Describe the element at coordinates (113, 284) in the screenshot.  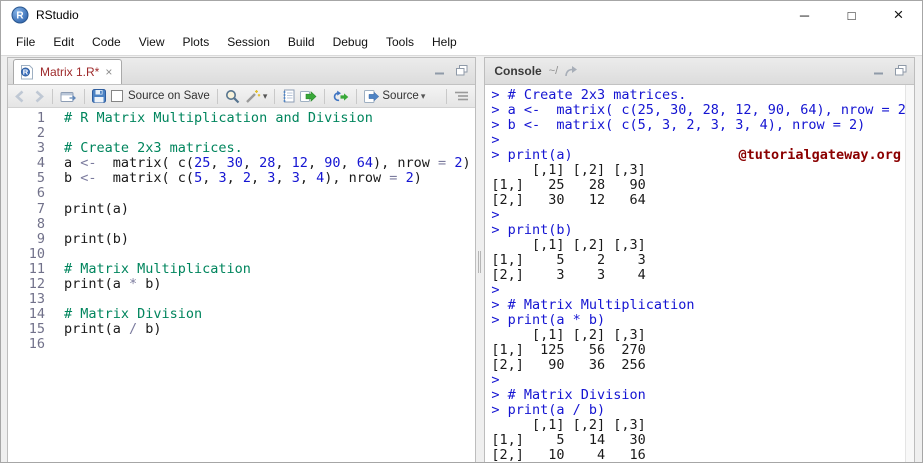
I see `code-text: print(a * b)` at that location.